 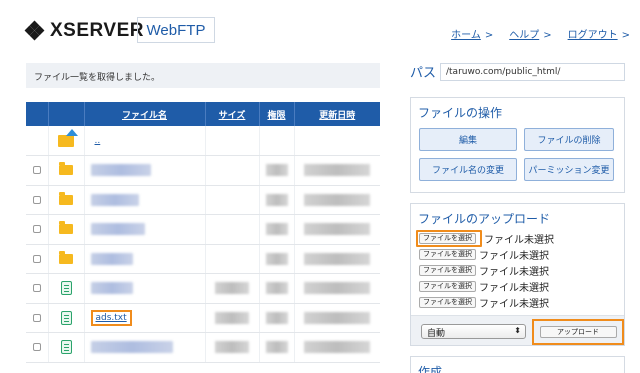 I want to click on nav-logout: ログアウト >, so click(x=599, y=33).